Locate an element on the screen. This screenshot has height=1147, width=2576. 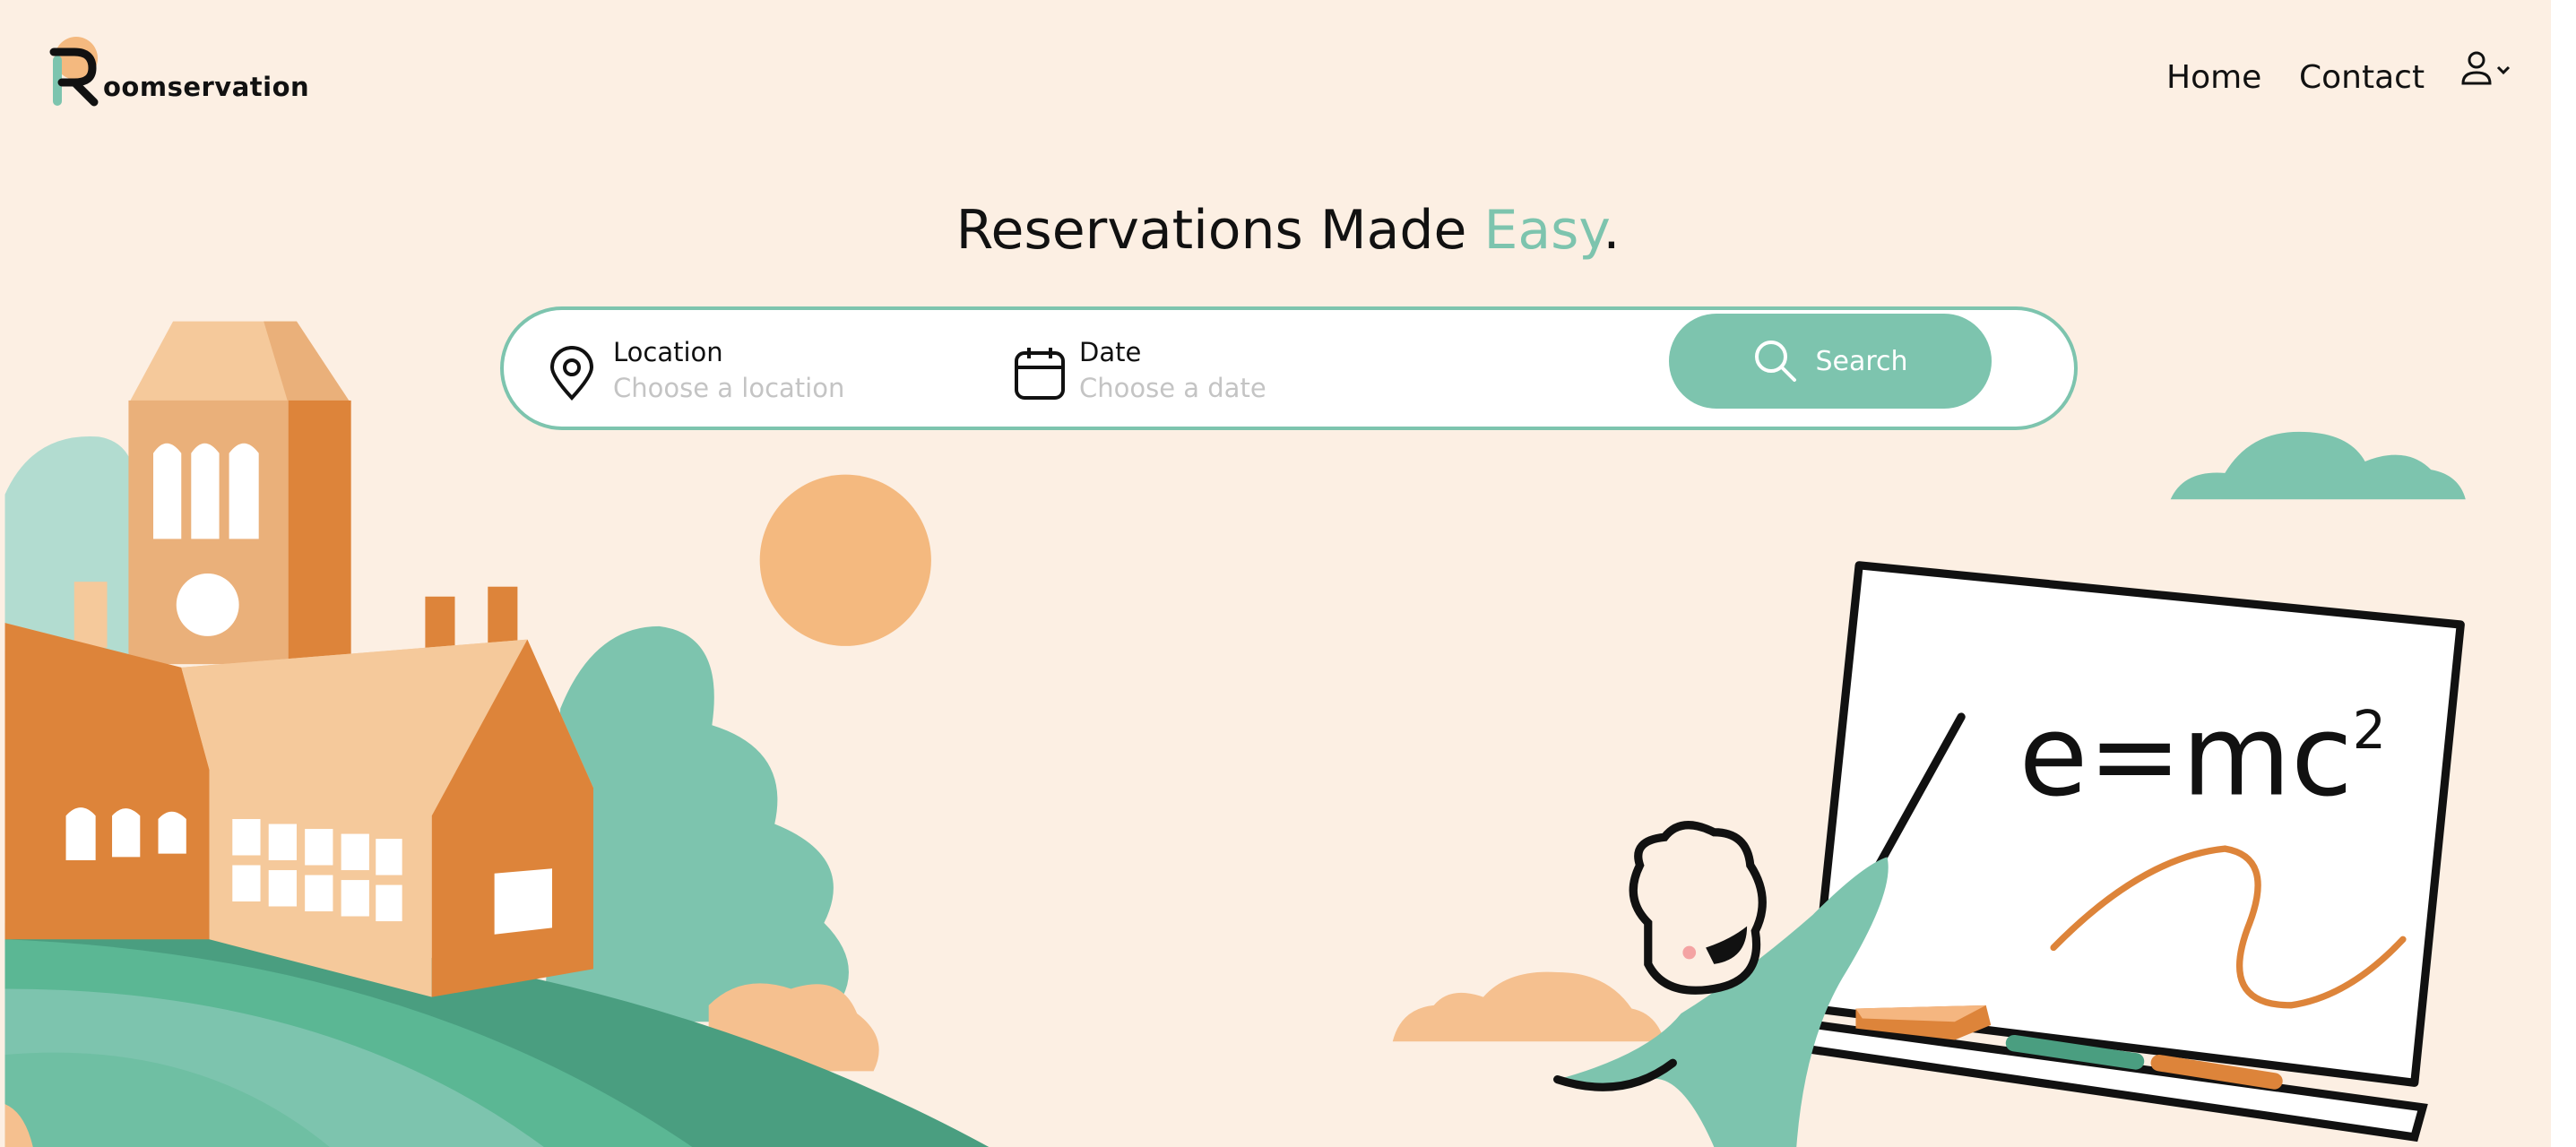
hero-title: Reservations Made Easy. is located at coordinates (1288, 230).